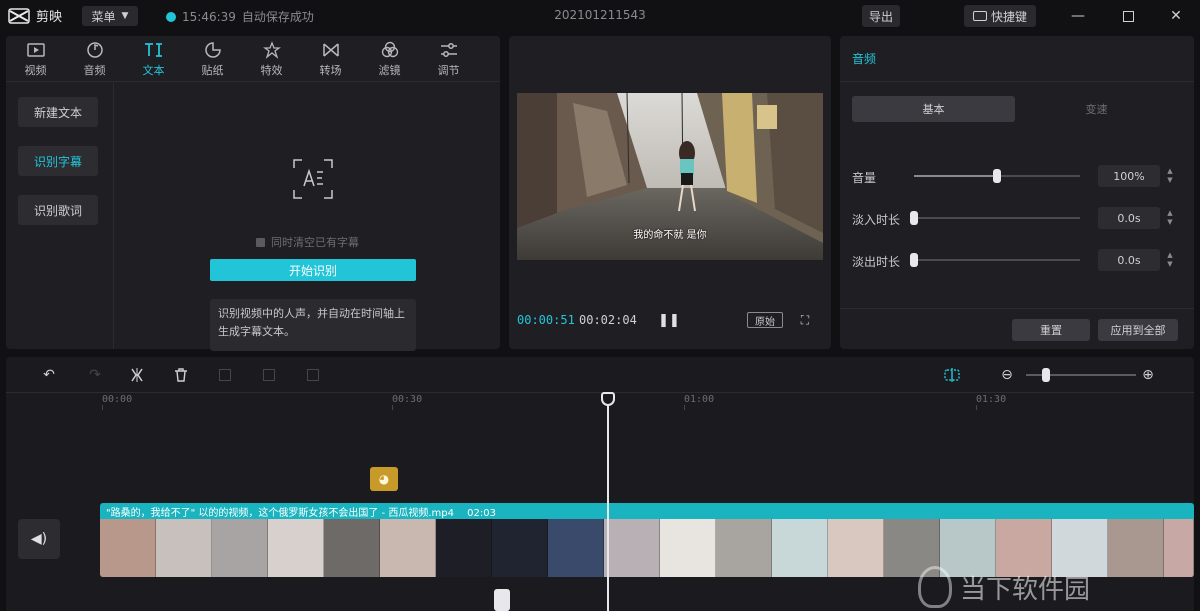  I want to click on zoom-in-icon: ⊕, so click(1148, 375).